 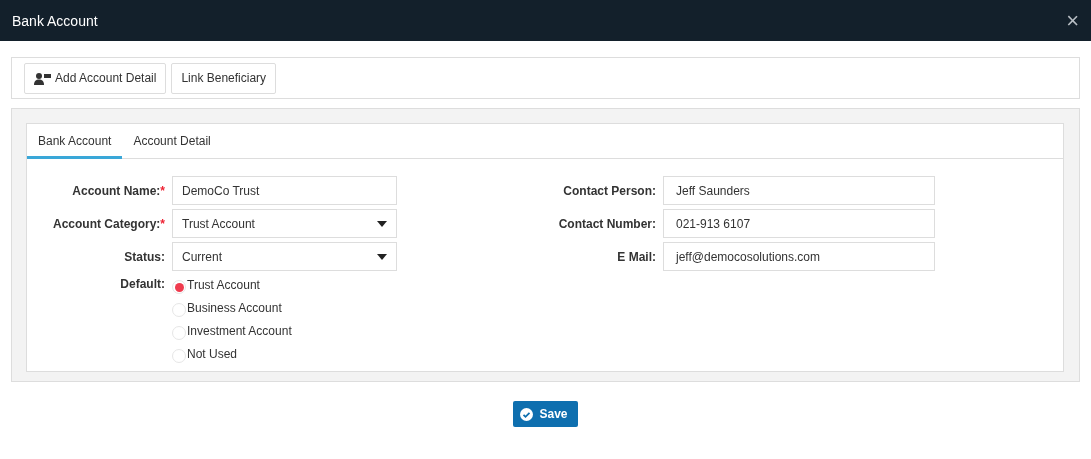 What do you see at coordinates (284, 190) in the screenshot?
I see `input-field: DemoCo Trust` at bounding box center [284, 190].